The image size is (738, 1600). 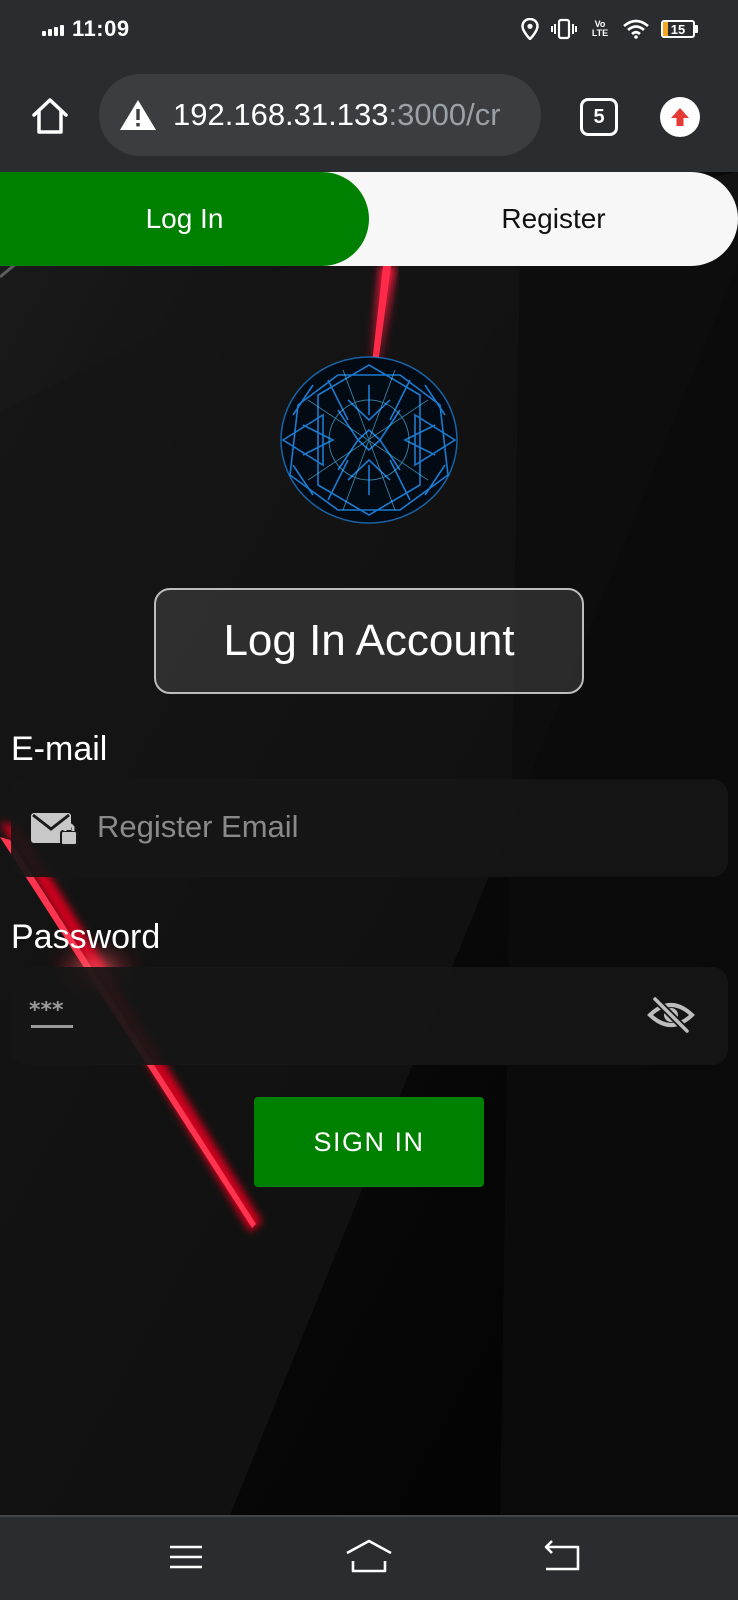 I want to click on url-path: :3000/cr, so click(x=444, y=114).